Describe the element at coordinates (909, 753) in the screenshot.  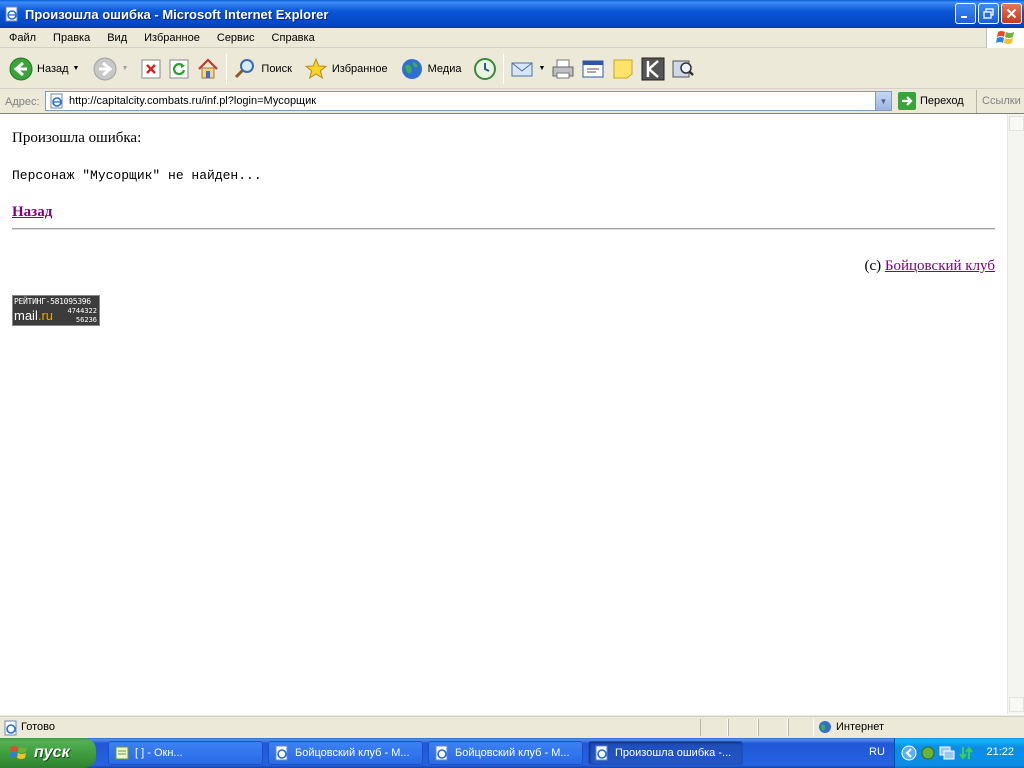
I see `tray-expand-icon` at that location.